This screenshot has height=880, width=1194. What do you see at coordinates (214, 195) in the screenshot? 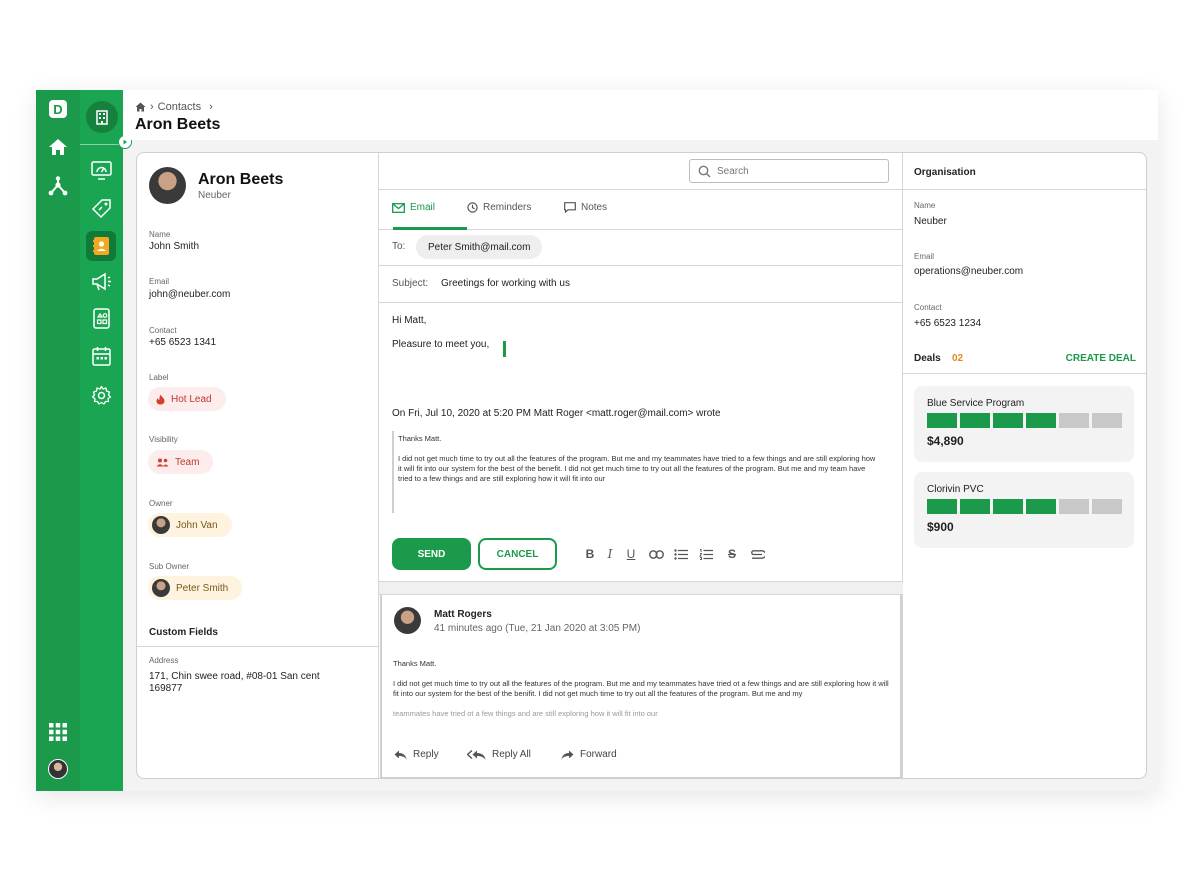
I see `contact-org: Neuber` at bounding box center [214, 195].